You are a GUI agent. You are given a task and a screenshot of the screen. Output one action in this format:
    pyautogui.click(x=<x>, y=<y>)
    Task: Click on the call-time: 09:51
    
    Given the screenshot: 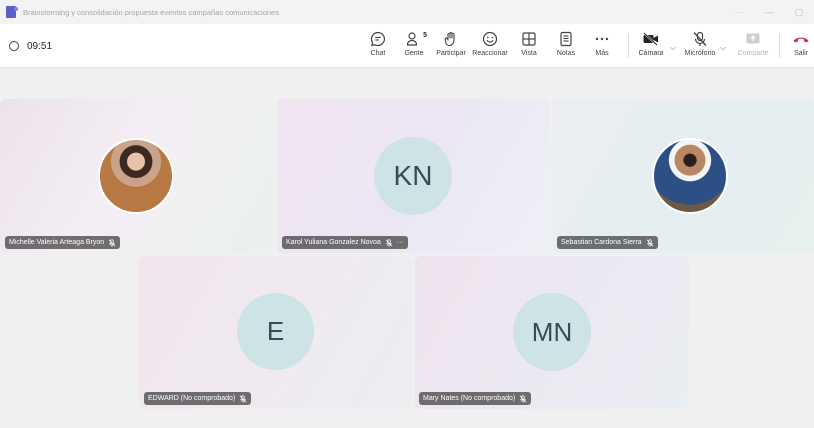 What is the action you would take?
    pyautogui.click(x=40, y=46)
    